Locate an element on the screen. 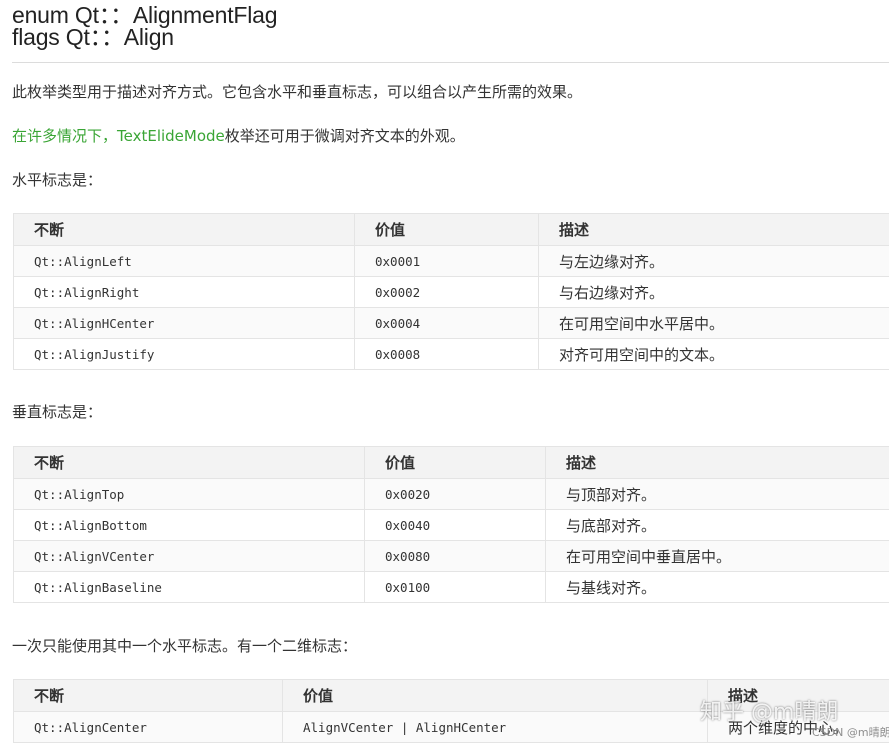  value-cell: 0x0080 is located at coordinates (455, 556).